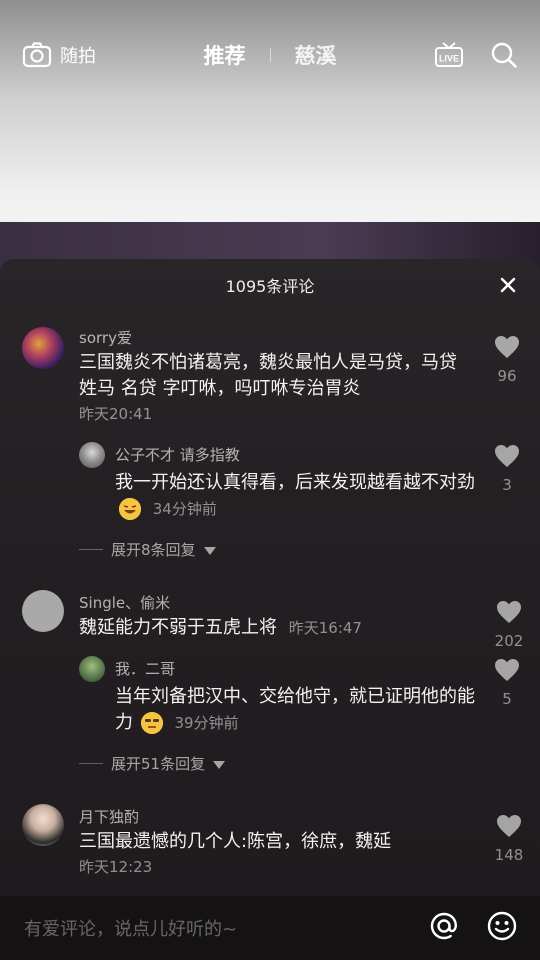 The height and width of the screenshot is (960, 540). Describe the element at coordinates (325, 628) in the screenshot. I see `comment-time: 昨天16:47` at that location.